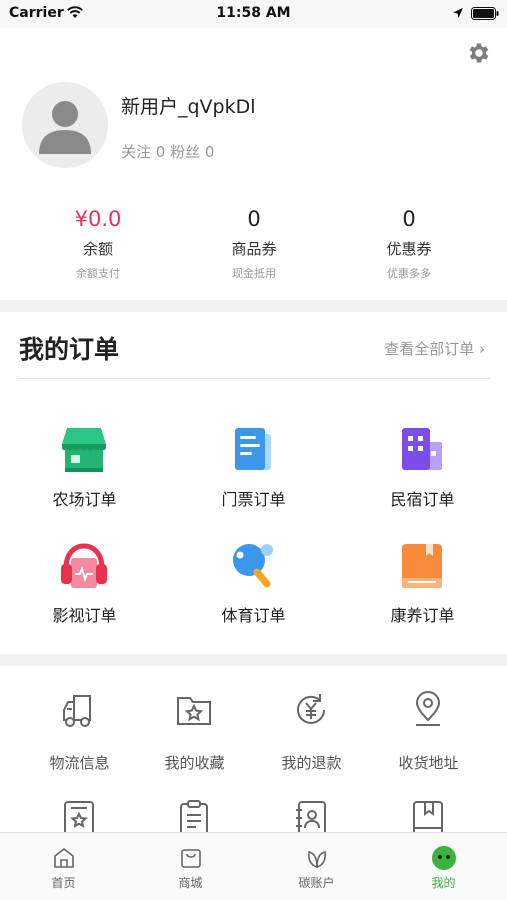 The height and width of the screenshot is (900, 507). I want to click on service-logistics: 物流信息, so click(79, 745).